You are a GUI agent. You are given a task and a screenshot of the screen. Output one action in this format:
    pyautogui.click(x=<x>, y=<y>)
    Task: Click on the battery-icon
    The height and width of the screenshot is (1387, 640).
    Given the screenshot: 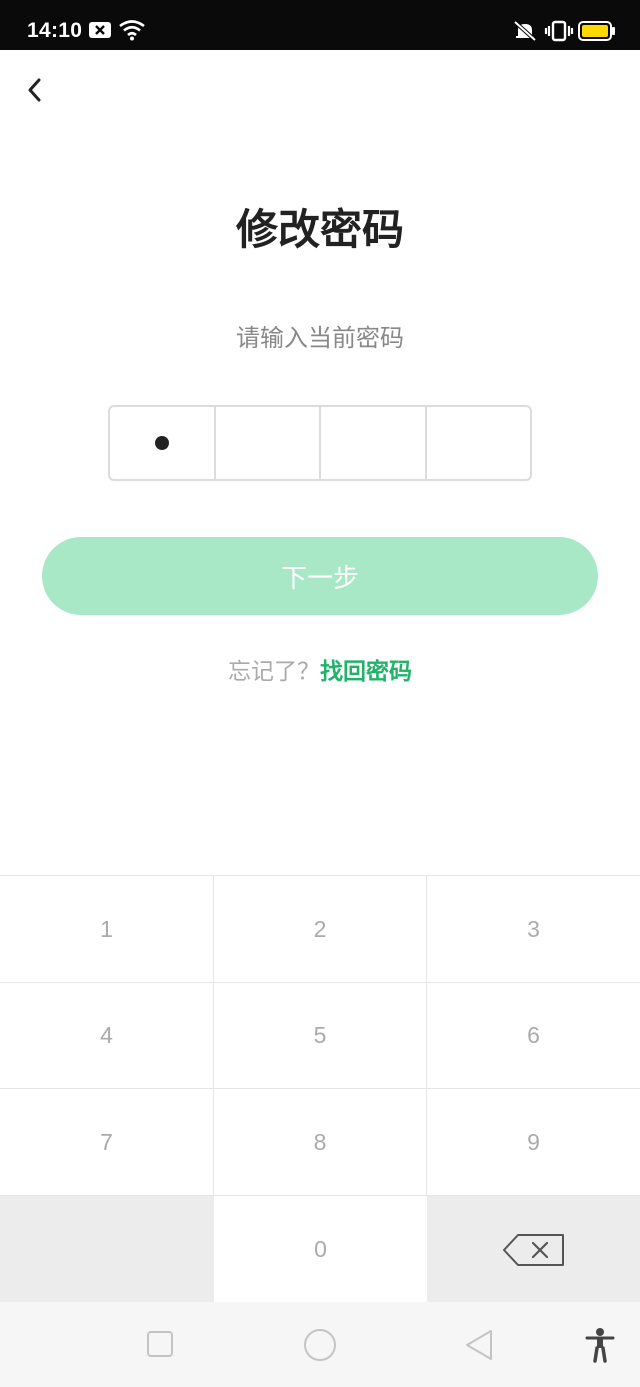 What is the action you would take?
    pyautogui.click(x=596, y=31)
    